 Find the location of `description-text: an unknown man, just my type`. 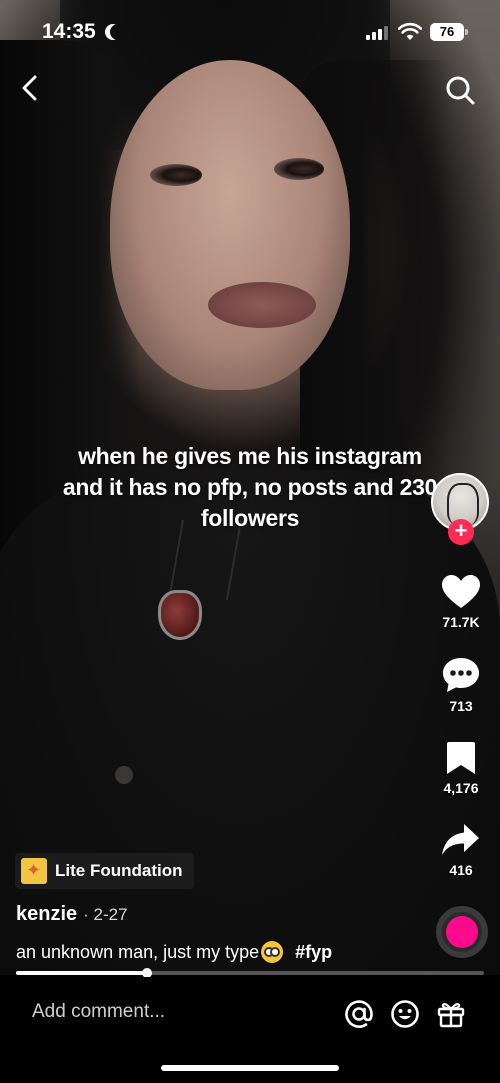

description-text: an unknown man, just my type is located at coordinates (138, 951).